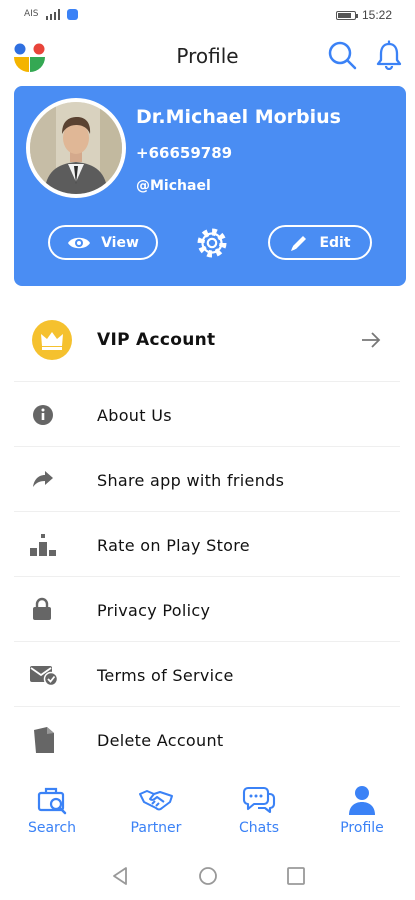 The height and width of the screenshot is (900, 415). Describe the element at coordinates (44, 740) in the screenshot. I see `document-icon` at that location.